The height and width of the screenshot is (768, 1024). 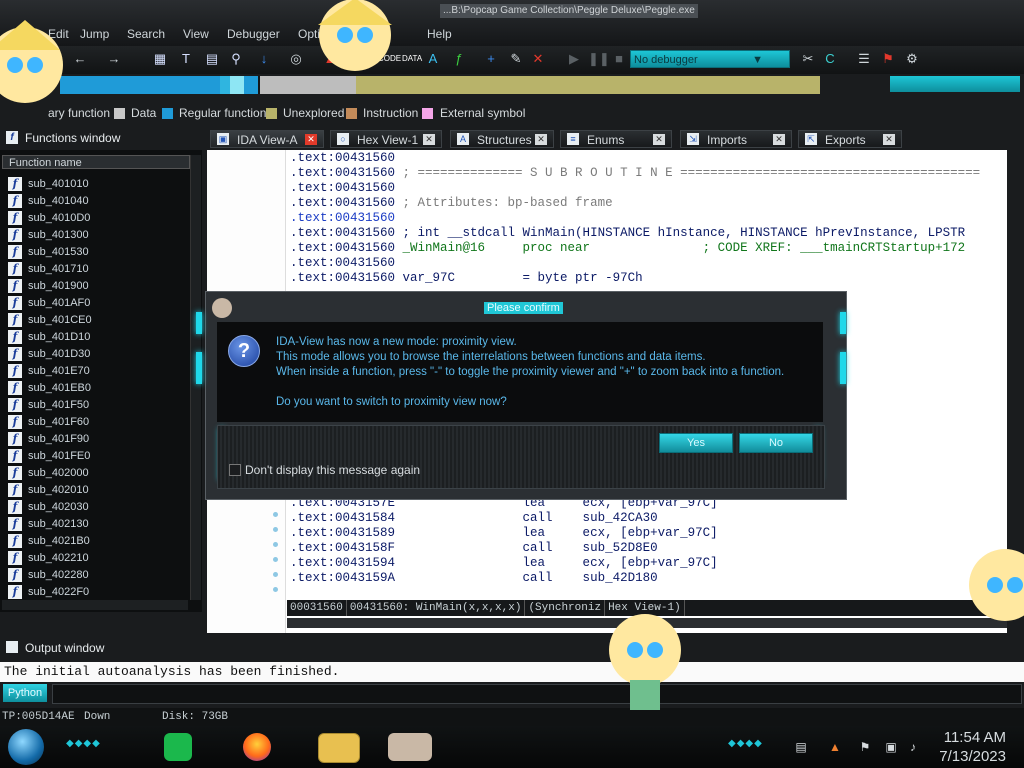 I want to click on function-list-item: f sub_401F90, so click(x=48, y=440).